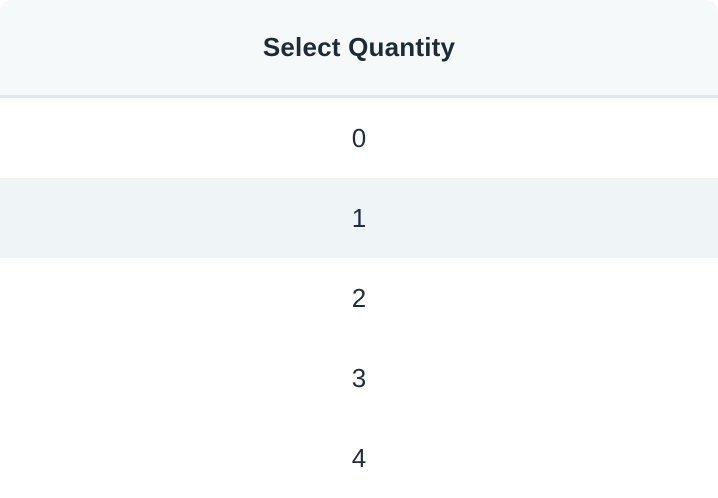 The height and width of the screenshot is (498, 718). I want to click on quantity-option-label: 4, so click(359, 457).